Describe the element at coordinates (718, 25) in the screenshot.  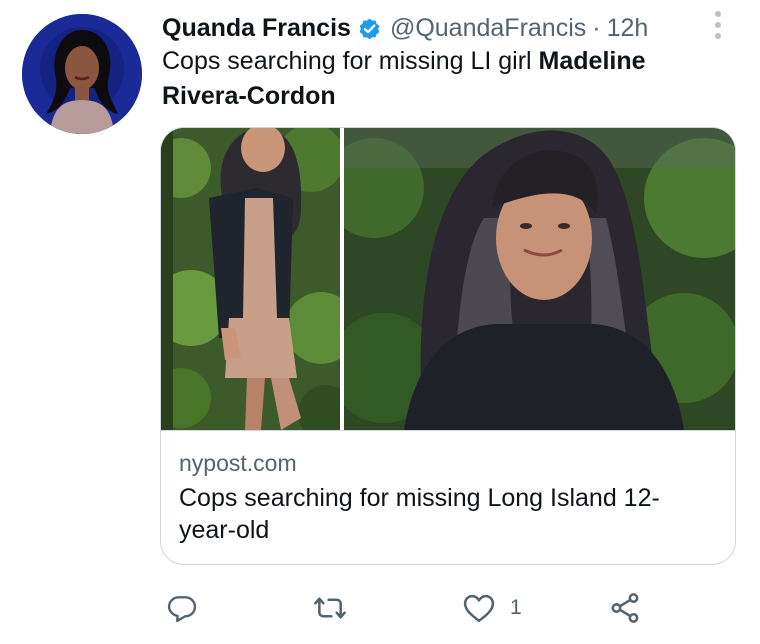
I see `more-options-icon` at that location.